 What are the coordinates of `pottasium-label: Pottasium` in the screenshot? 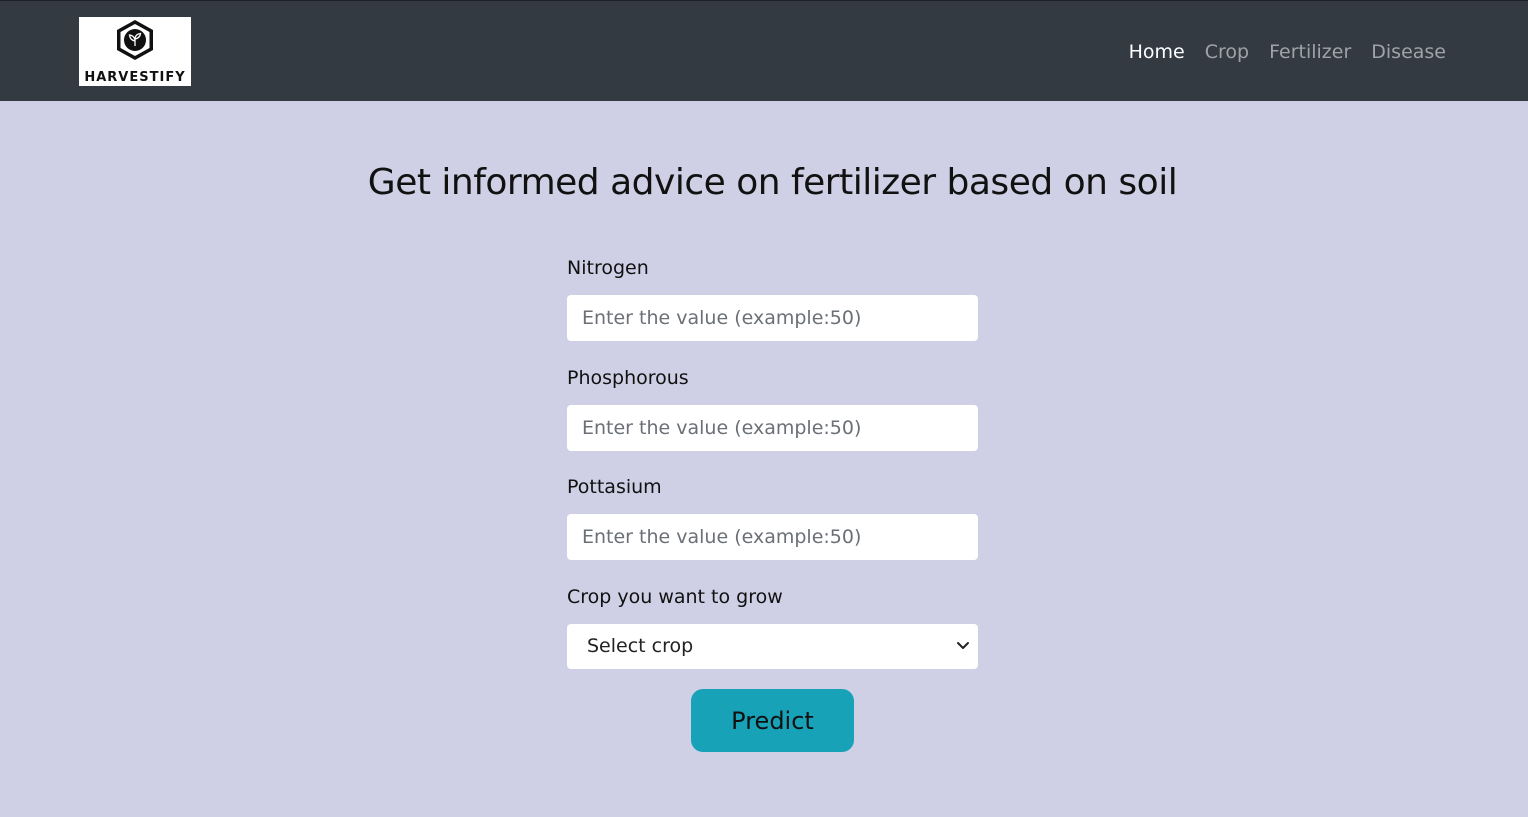 It's located at (614, 487).